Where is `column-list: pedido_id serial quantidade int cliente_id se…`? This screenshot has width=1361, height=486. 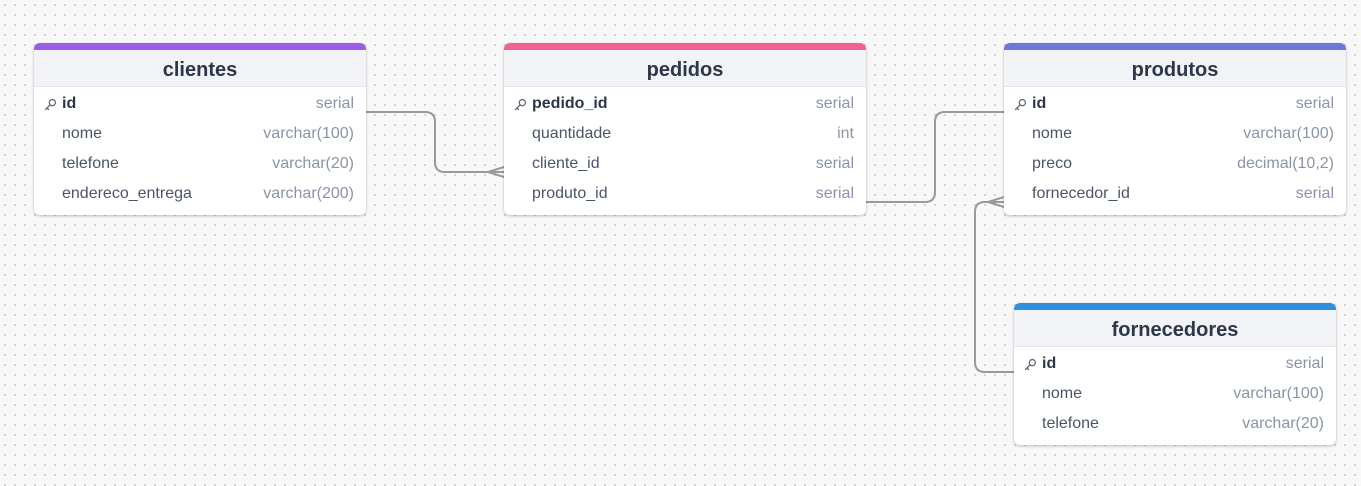 column-list: pedido_id serial quantidade int cliente_id se… is located at coordinates (685, 151).